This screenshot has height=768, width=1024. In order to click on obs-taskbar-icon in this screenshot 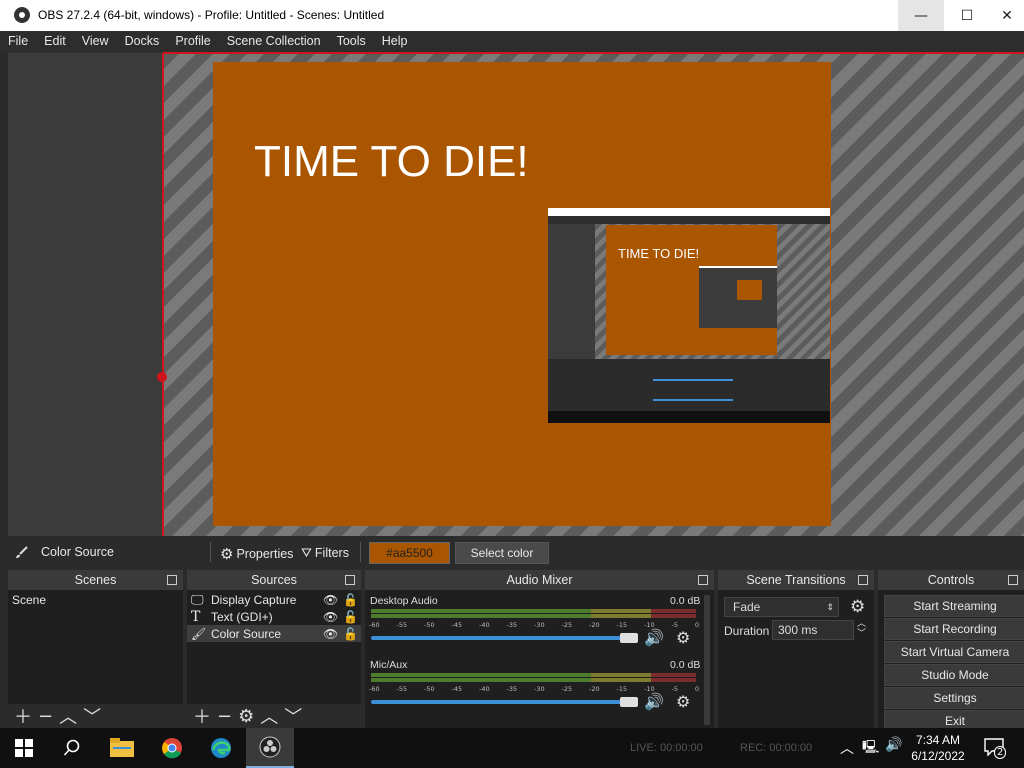, I will do `click(270, 748)`.